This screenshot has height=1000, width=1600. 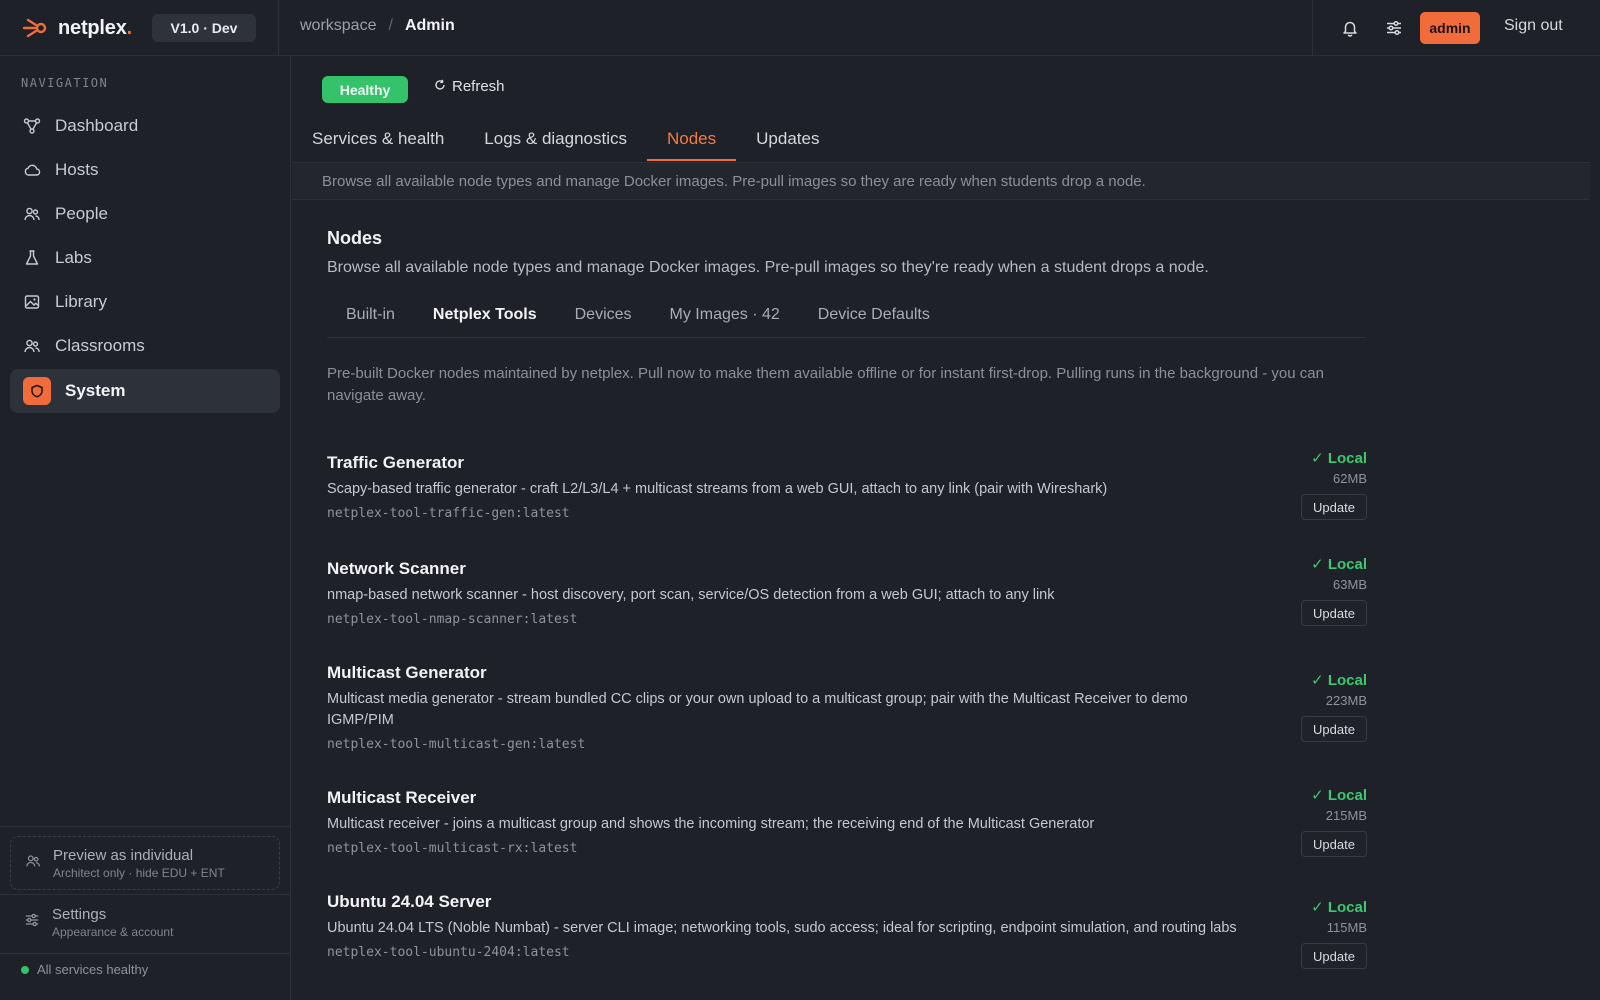 I want to click on image-size: 223MB, so click(x=1346, y=700).